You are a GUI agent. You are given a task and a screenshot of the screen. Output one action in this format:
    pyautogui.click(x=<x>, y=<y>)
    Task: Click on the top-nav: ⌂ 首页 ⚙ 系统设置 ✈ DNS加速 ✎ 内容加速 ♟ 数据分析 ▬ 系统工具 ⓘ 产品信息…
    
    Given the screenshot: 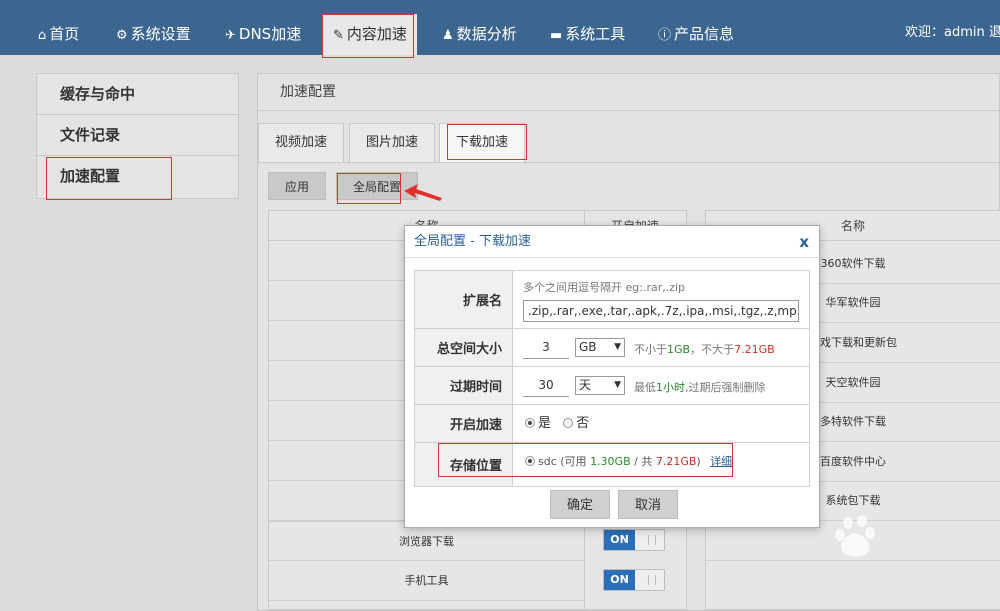 What is the action you would take?
    pyautogui.click(x=500, y=27)
    